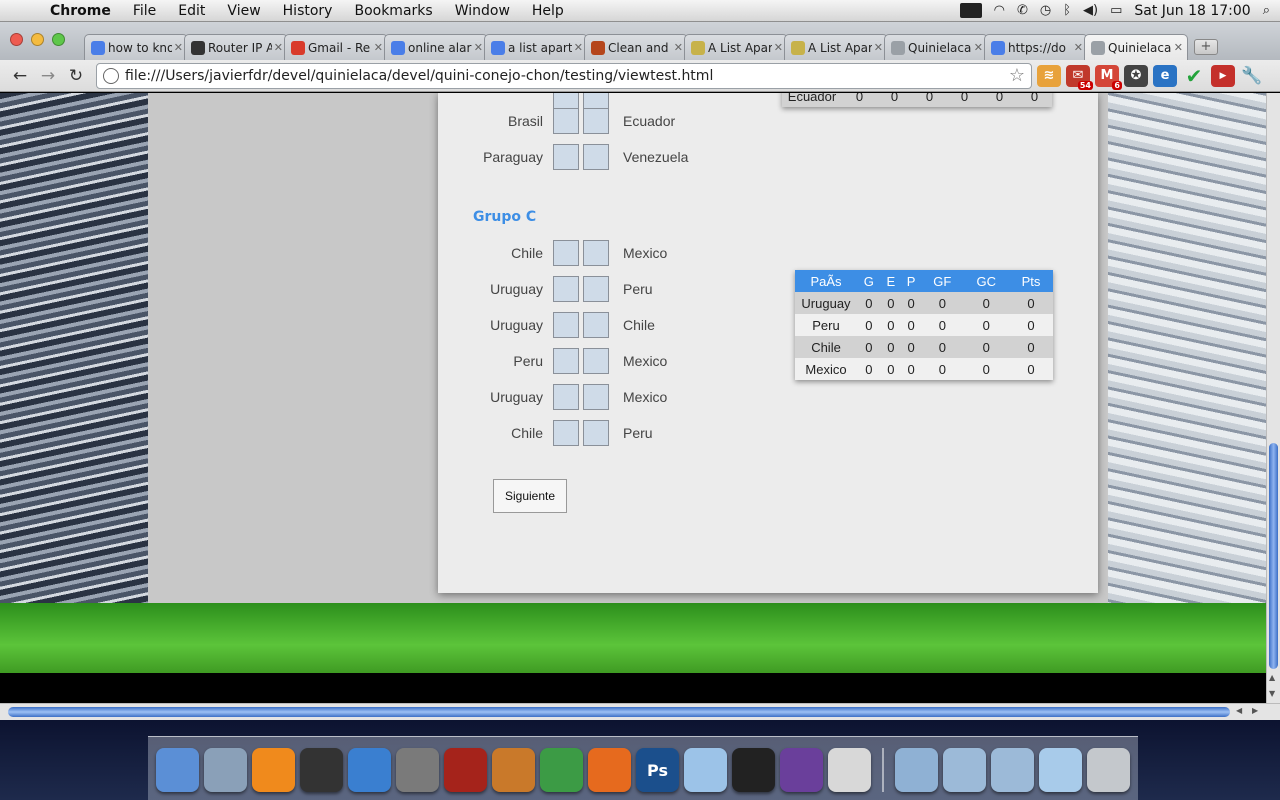 The image size is (1280, 800). I want to click on vertical-scrollbar-thumb, so click(1273, 556).